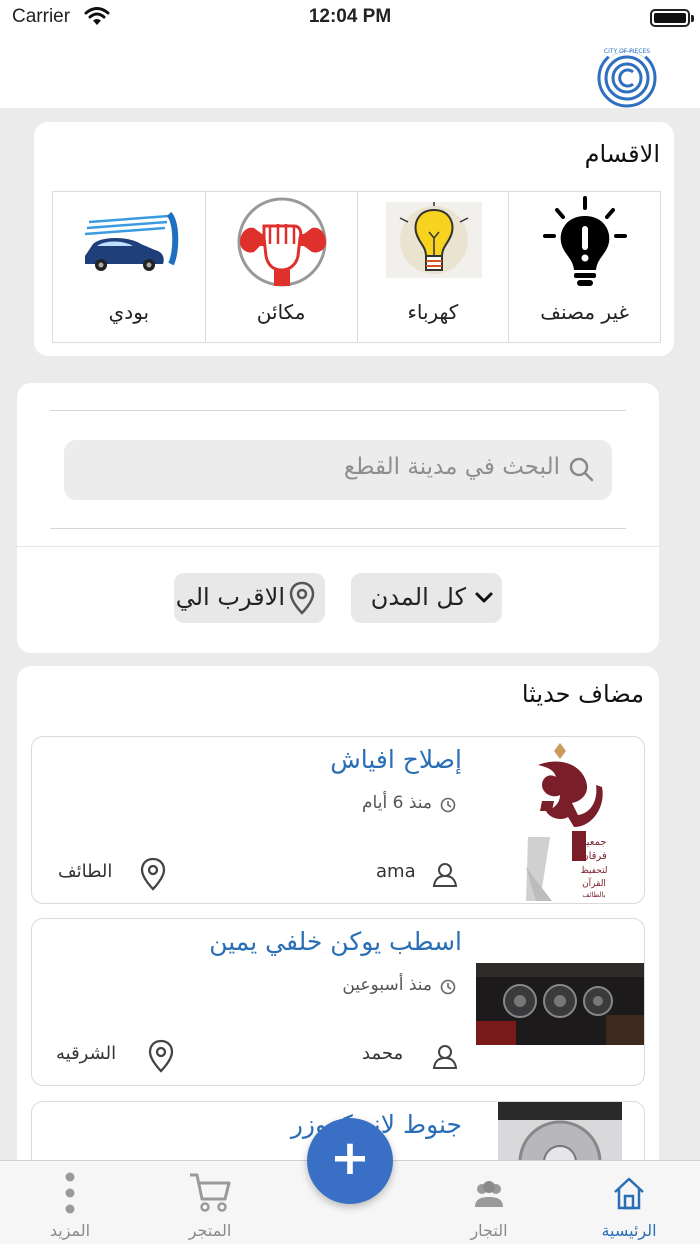 This screenshot has width=700, height=1244. Describe the element at coordinates (210, 1192) in the screenshot. I see `cart-icon` at that location.